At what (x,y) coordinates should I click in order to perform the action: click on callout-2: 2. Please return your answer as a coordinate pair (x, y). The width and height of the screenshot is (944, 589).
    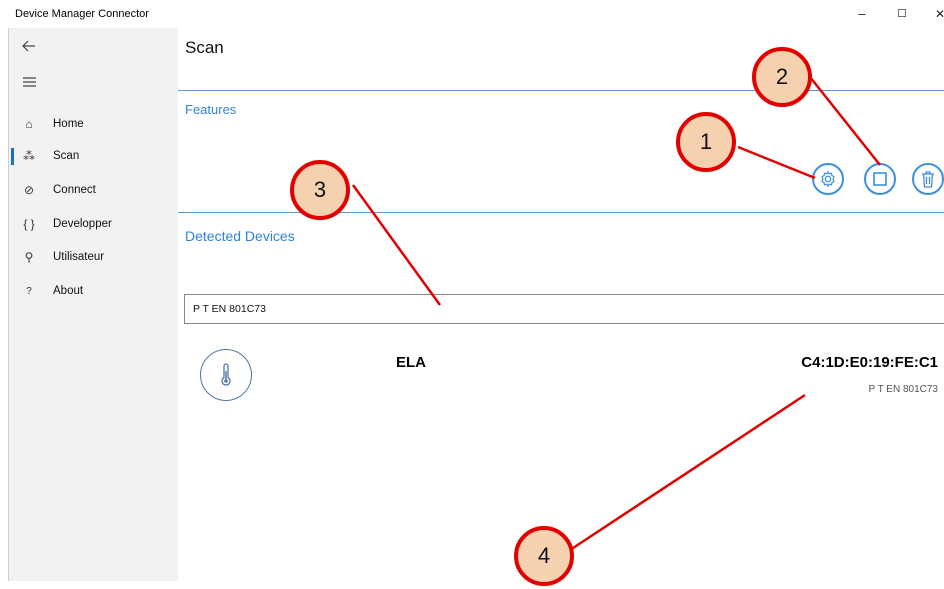
    Looking at the image, I should click on (782, 77).